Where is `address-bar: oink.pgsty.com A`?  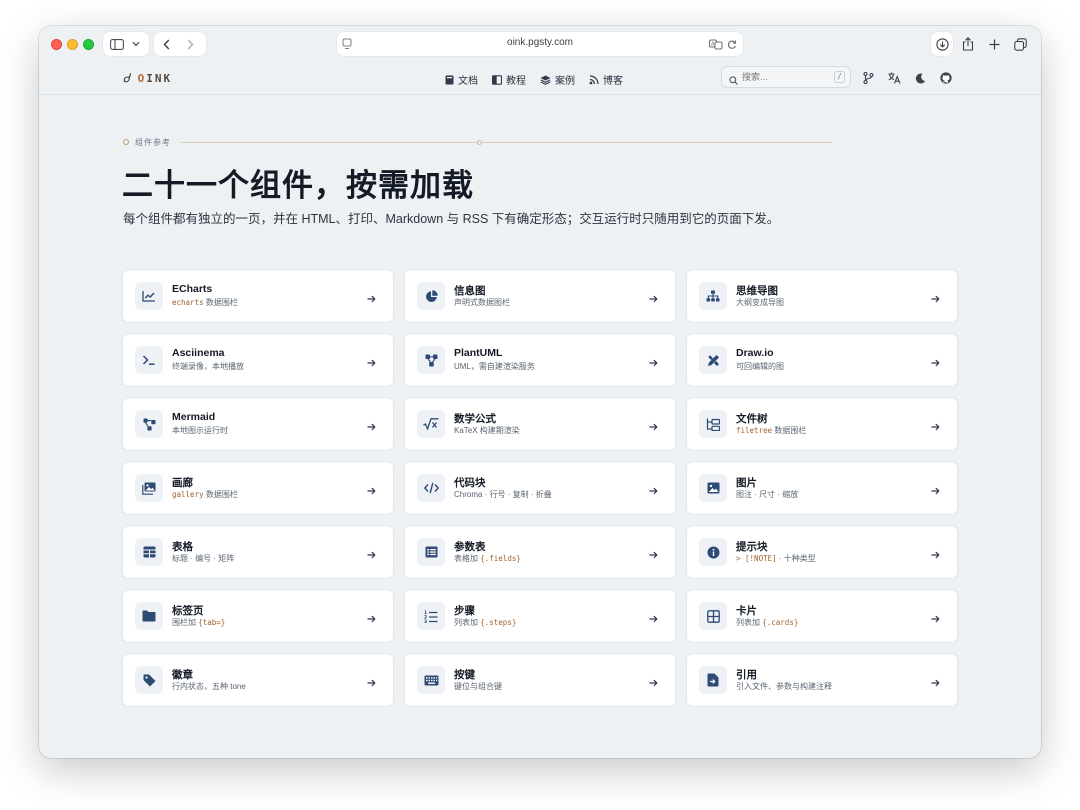 address-bar: oink.pgsty.com A is located at coordinates (540, 44).